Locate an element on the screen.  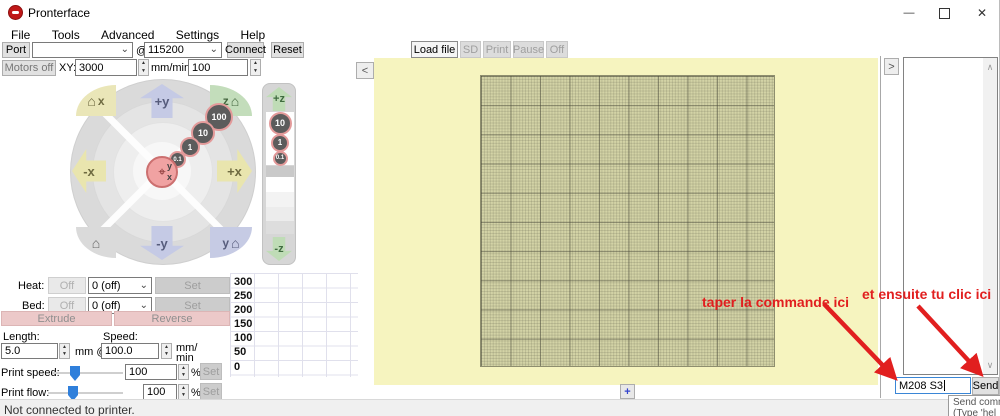
maximize-button is located at coordinates (944, 13).